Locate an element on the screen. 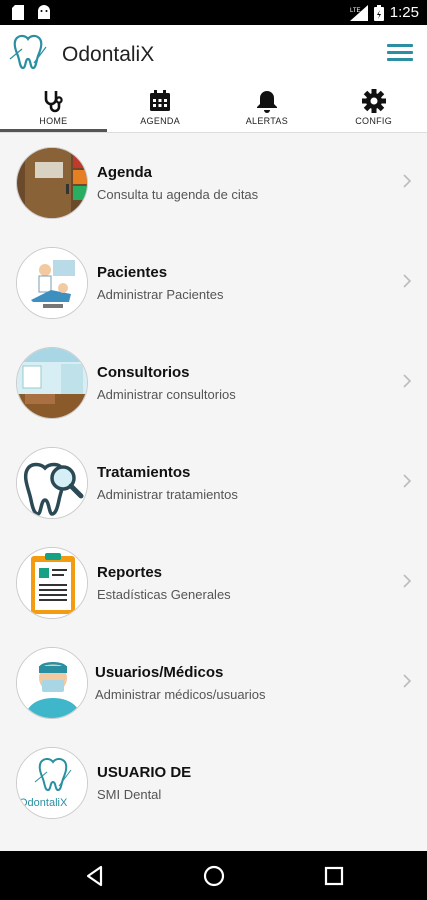 This screenshot has width=427, height=900. menu-item-title: USUARIO DE is located at coordinates (144, 772).